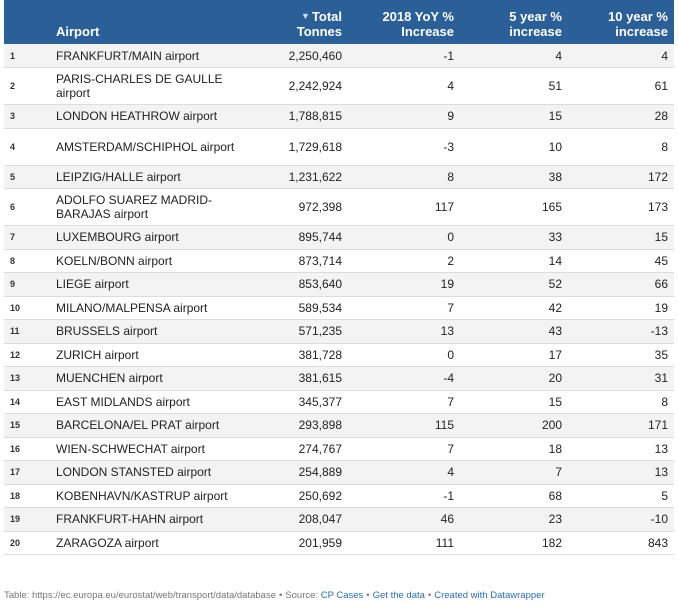 The height and width of the screenshot is (610, 678). What do you see at coordinates (158, 308) in the screenshot?
I see `airport-cell: MILANO/MALPENSA airport` at bounding box center [158, 308].